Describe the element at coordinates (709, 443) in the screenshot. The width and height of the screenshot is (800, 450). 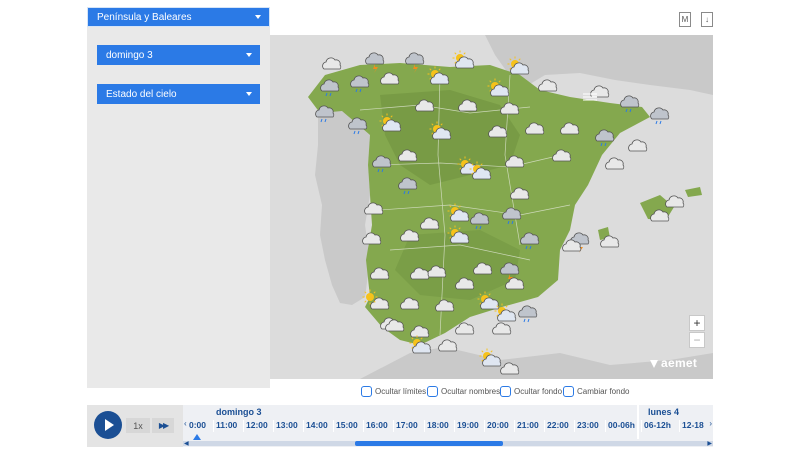
I see `scroll-right-icon: ▶` at that location.